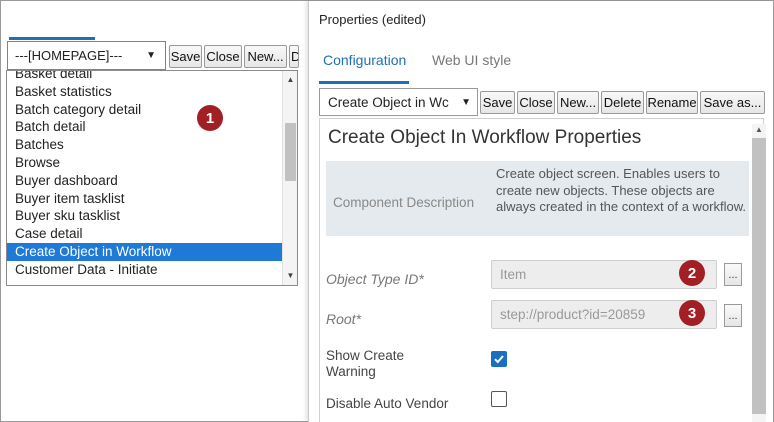  Describe the element at coordinates (344, 319) in the screenshot. I see `root-label: Root*` at that location.